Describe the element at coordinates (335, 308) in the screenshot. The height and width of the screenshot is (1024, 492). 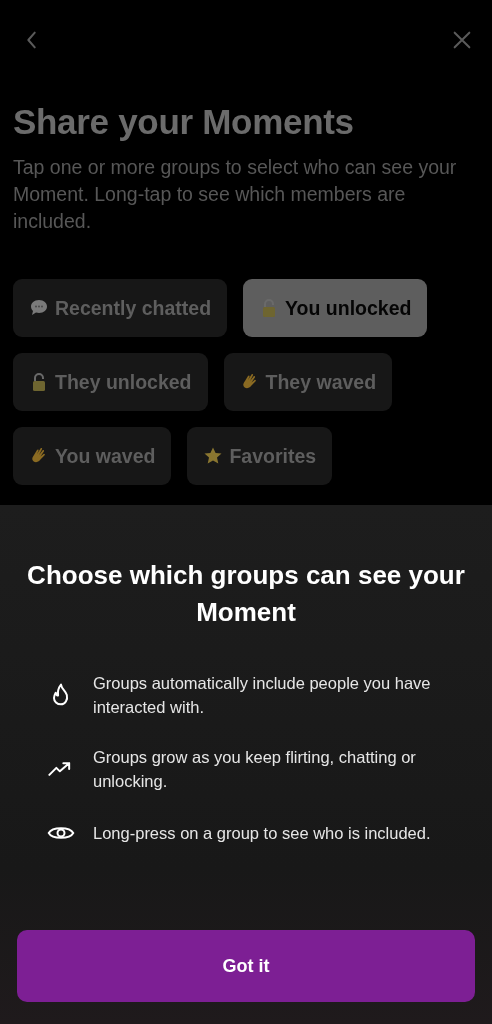
I see `group-chip: You unlocked` at that location.